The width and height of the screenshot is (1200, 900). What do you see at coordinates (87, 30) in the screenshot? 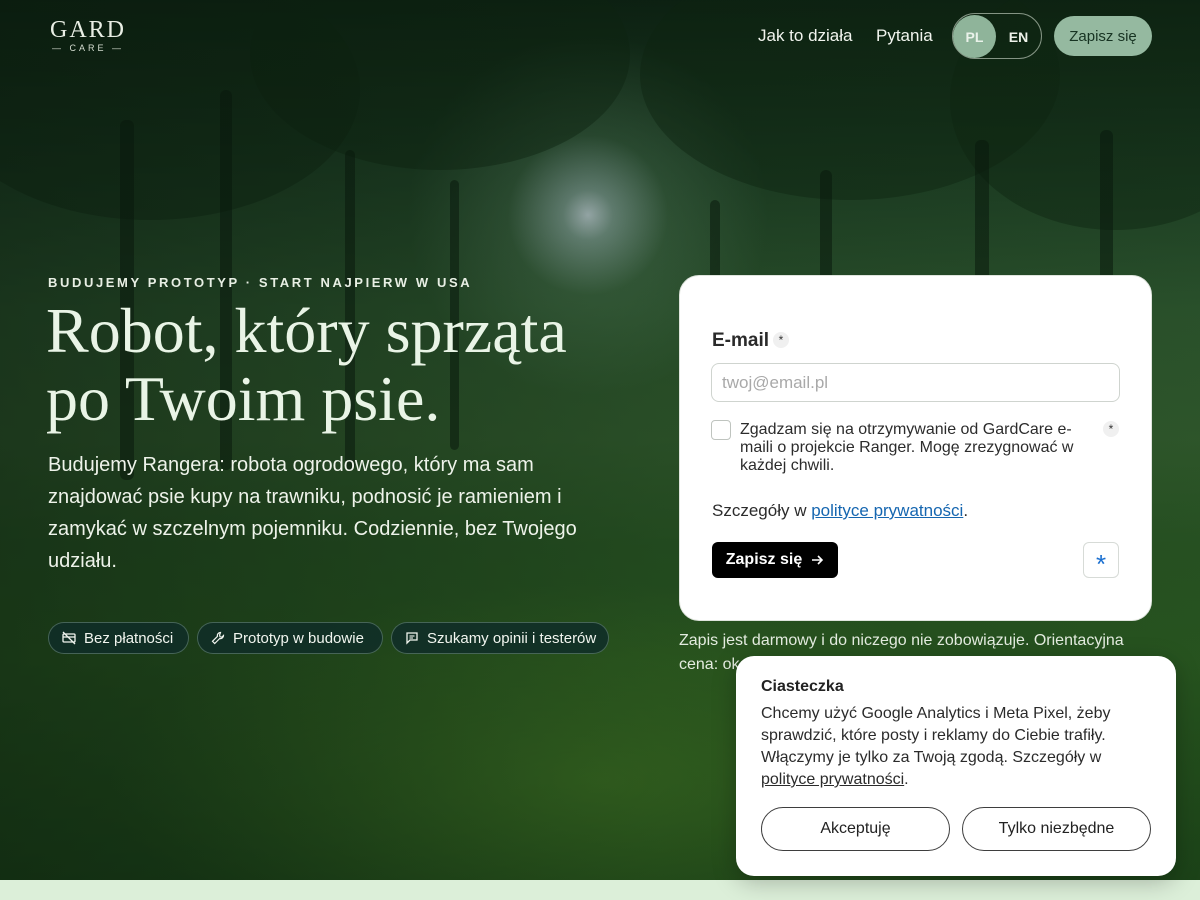
I see `logo-wordmark: GARD` at bounding box center [87, 30].